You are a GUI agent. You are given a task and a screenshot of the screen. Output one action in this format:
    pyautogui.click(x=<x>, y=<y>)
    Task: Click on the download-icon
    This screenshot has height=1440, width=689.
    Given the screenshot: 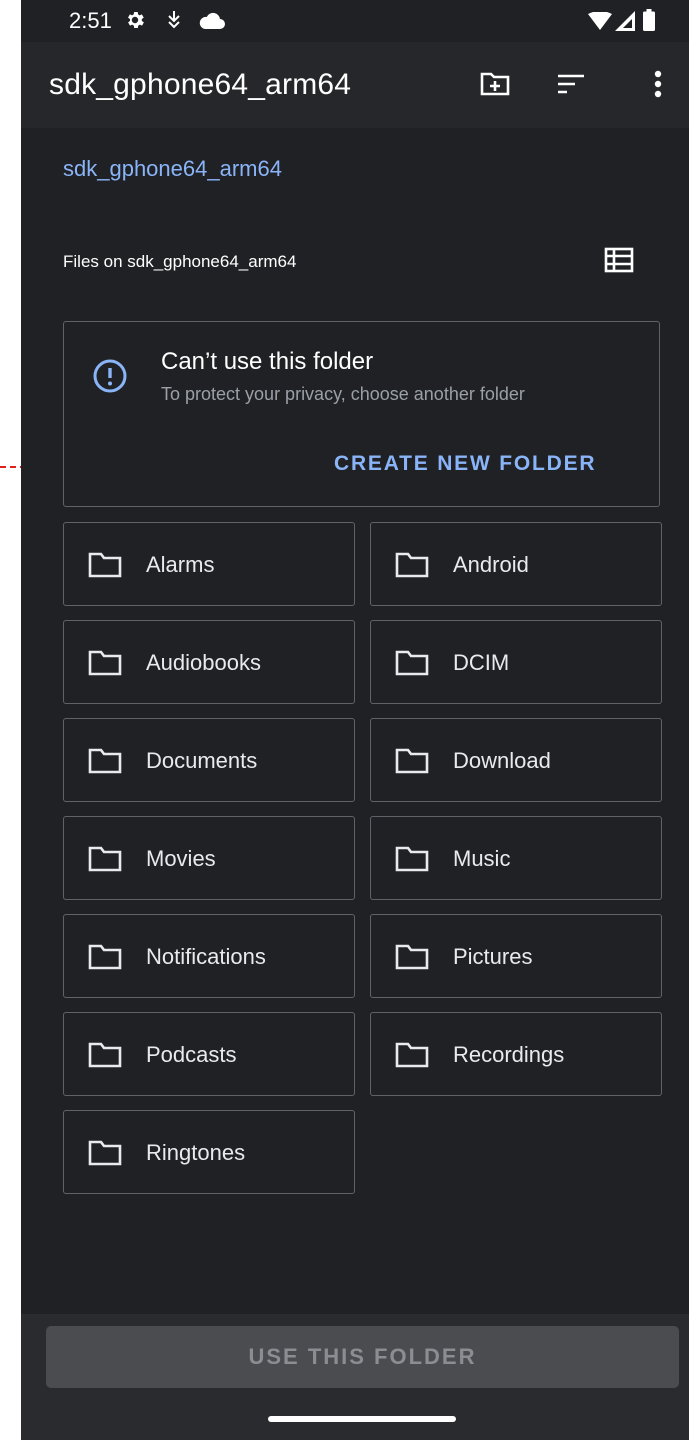 What is the action you would take?
    pyautogui.click(x=174, y=22)
    